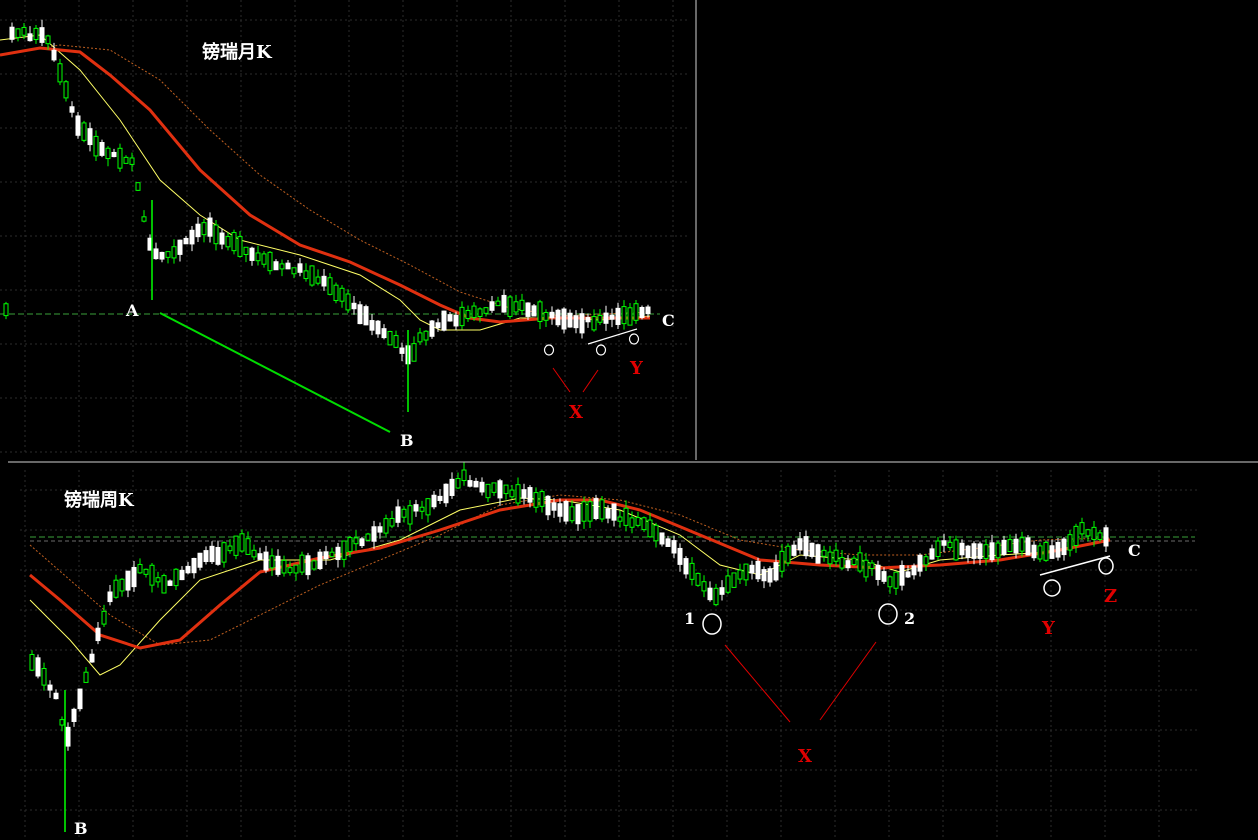  Describe the element at coordinates (237, 52) in the screenshot. I see `monthly-title: 镑瑞月K` at that location.